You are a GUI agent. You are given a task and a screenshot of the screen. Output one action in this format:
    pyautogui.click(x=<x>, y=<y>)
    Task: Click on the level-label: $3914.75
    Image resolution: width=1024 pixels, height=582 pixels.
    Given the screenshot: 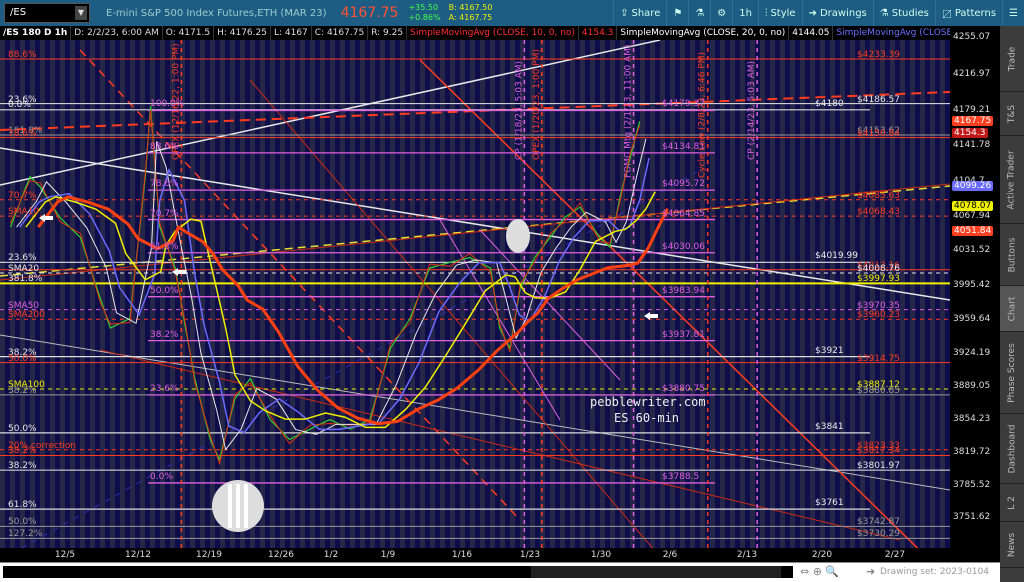 What is the action you would take?
    pyautogui.click(x=878, y=358)
    